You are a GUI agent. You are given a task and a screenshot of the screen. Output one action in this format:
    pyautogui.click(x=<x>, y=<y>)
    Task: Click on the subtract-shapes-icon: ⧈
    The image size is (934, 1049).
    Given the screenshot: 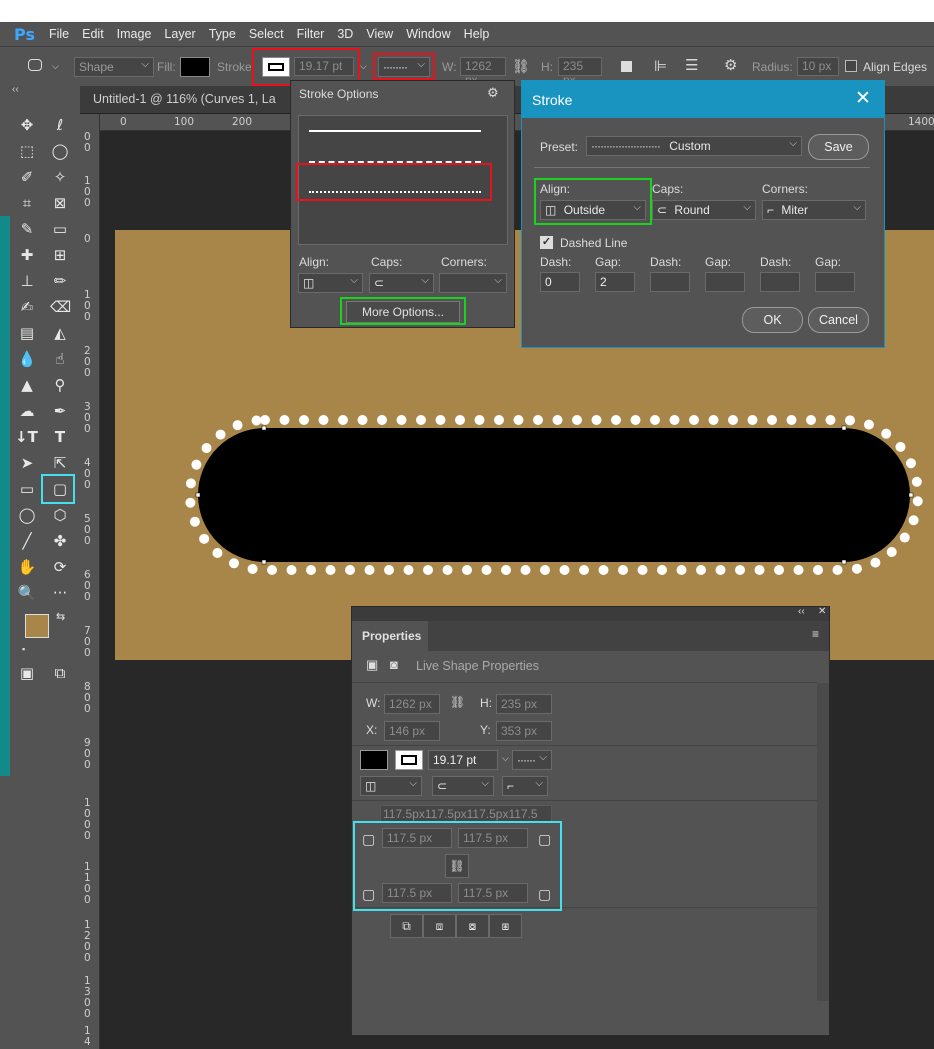 What is the action you would take?
    pyautogui.click(x=439, y=926)
    